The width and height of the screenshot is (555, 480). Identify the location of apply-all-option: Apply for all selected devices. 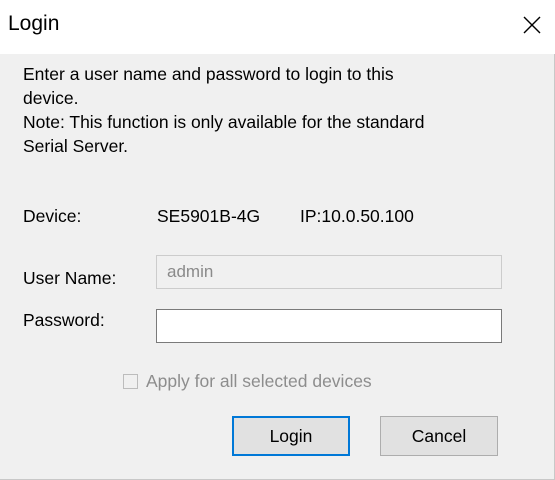
(247, 381).